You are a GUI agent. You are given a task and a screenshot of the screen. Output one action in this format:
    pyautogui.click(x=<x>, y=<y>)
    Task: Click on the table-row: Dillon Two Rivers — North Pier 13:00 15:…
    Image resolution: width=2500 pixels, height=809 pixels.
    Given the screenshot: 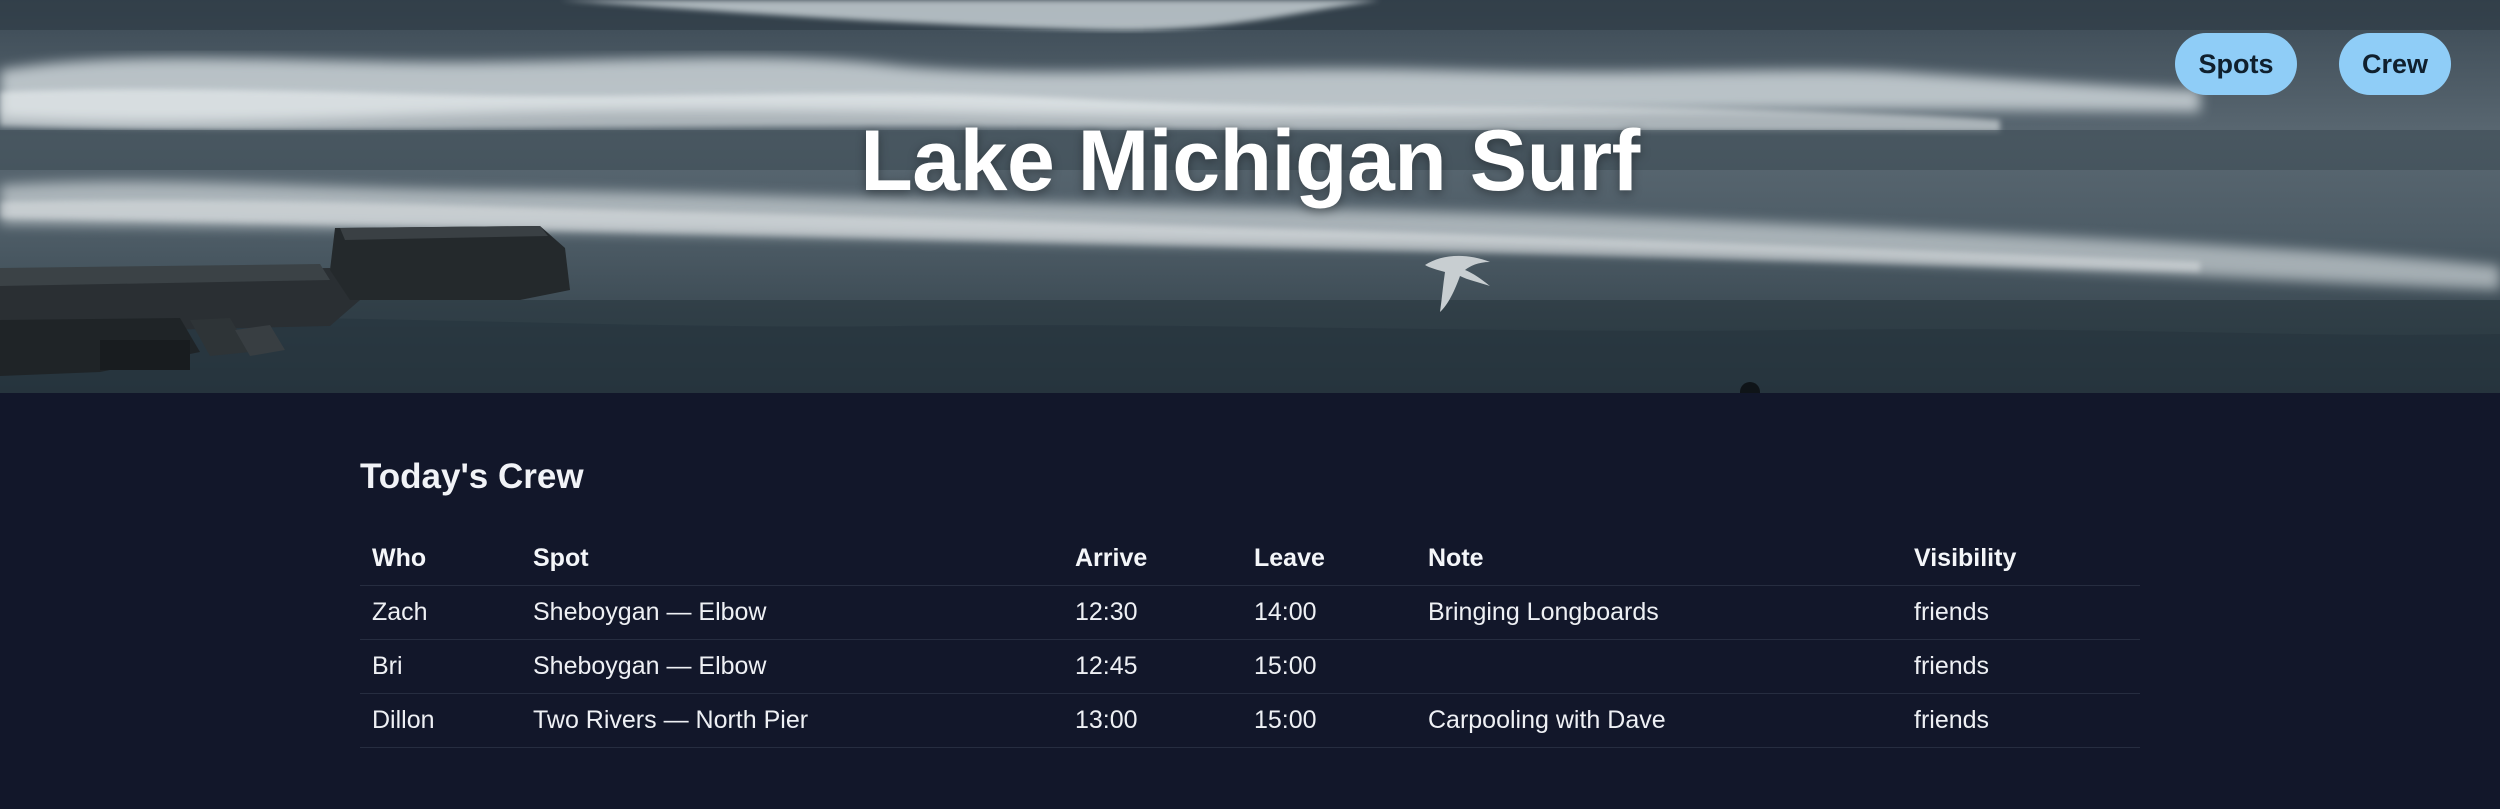 What is the action you would take?
    pyautogui.click(x=1250, y=720)
    